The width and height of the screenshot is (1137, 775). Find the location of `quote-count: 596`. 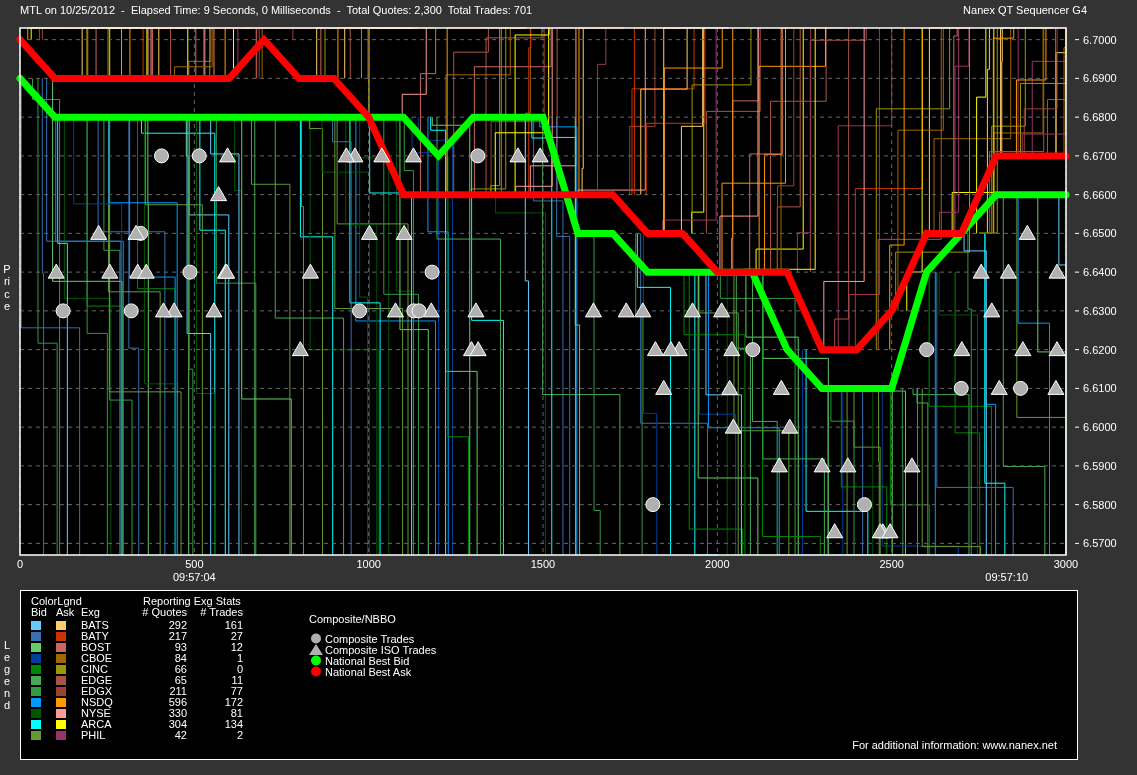

quote-count: 596 is located at coordinates (177, 702).